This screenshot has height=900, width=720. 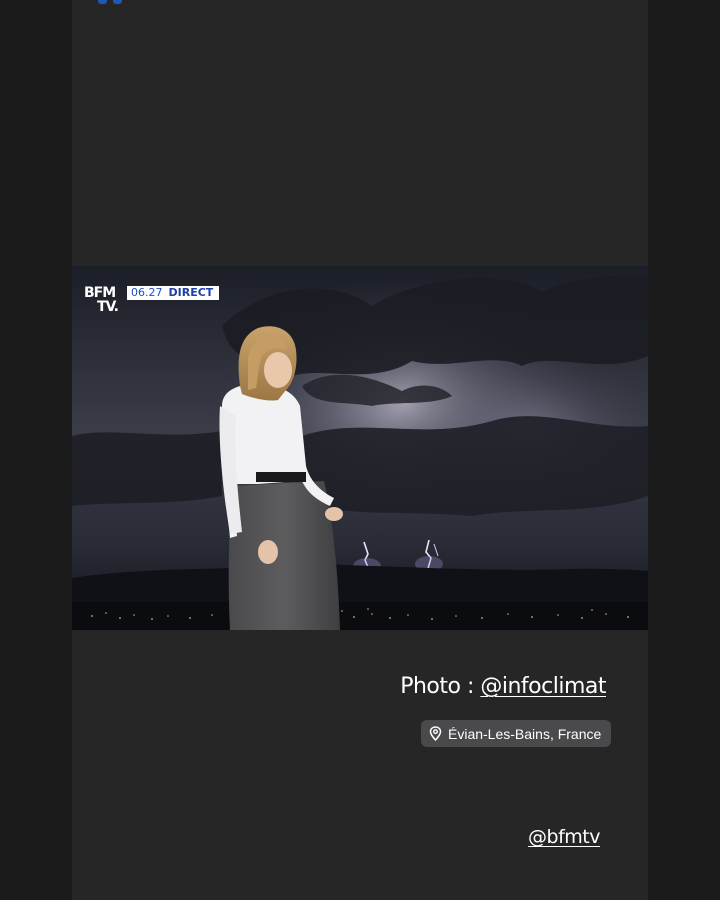 I want to click on location-label: Évian-Les-Bains, France, so click(x=525, y=733).